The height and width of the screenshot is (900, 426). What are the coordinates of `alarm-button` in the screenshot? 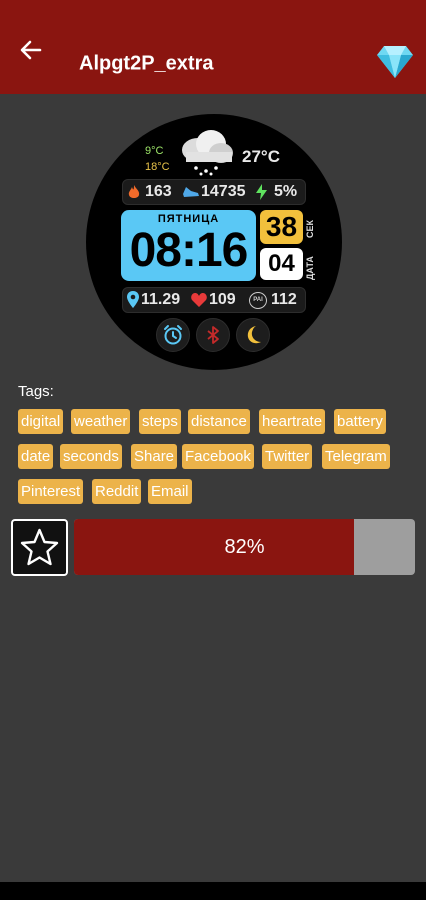 It's located at (173, 335).